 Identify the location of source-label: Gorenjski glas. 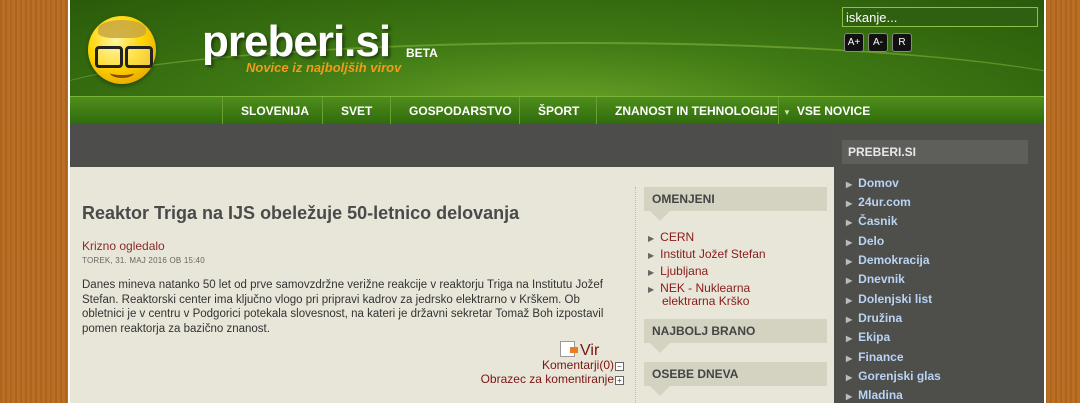
(899, 376).